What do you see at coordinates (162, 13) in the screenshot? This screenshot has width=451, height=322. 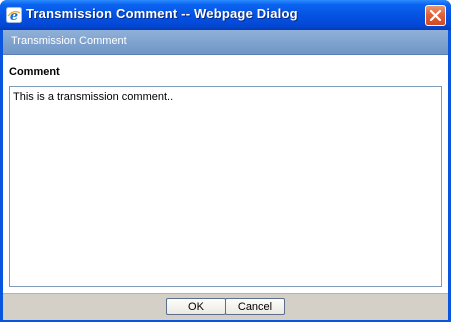 I see `window-title: Transmission Comment -- Webpage Dialog` at bounding box center [162, 13].